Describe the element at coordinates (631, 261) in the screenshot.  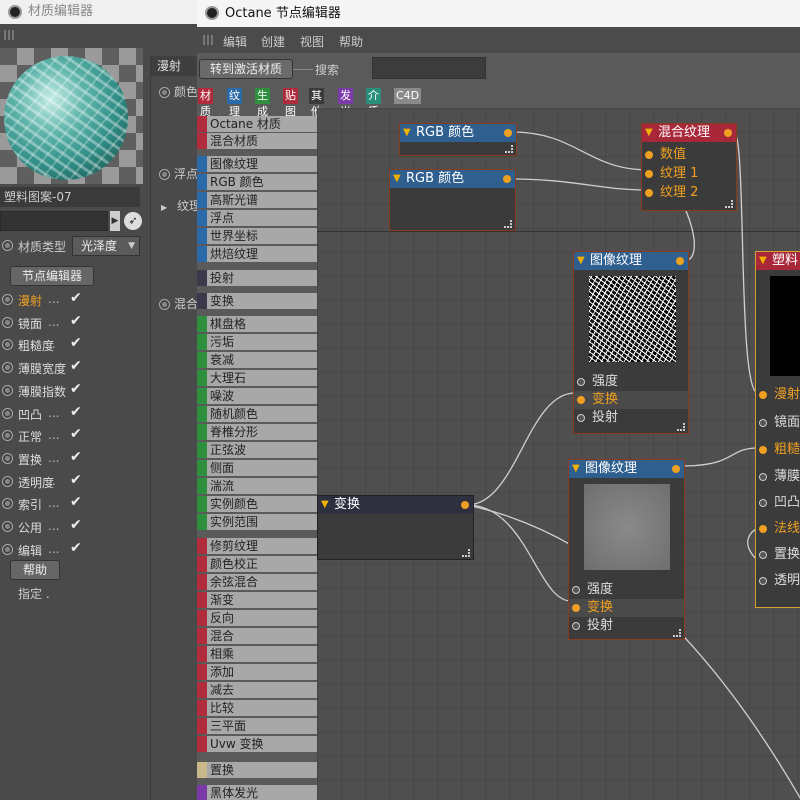
I see `node-header: ▼ 图像纹理` at that location.